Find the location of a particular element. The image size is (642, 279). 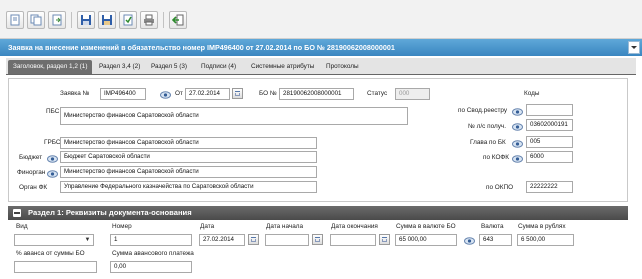

currency-field: 643 is located at coordinates (495, 240).